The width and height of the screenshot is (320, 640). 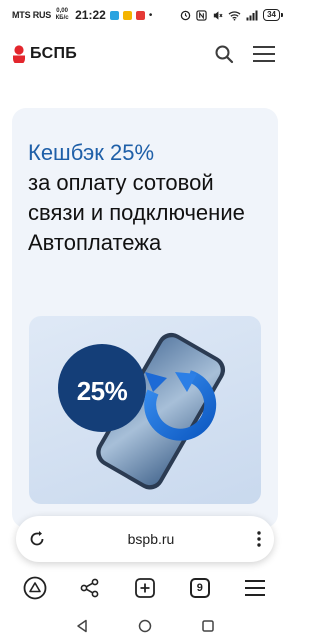 What do you see at coordinates (142, 411) in the screenshot?
I see `phone-cashback-illustration` at bounding box center [142, 411].